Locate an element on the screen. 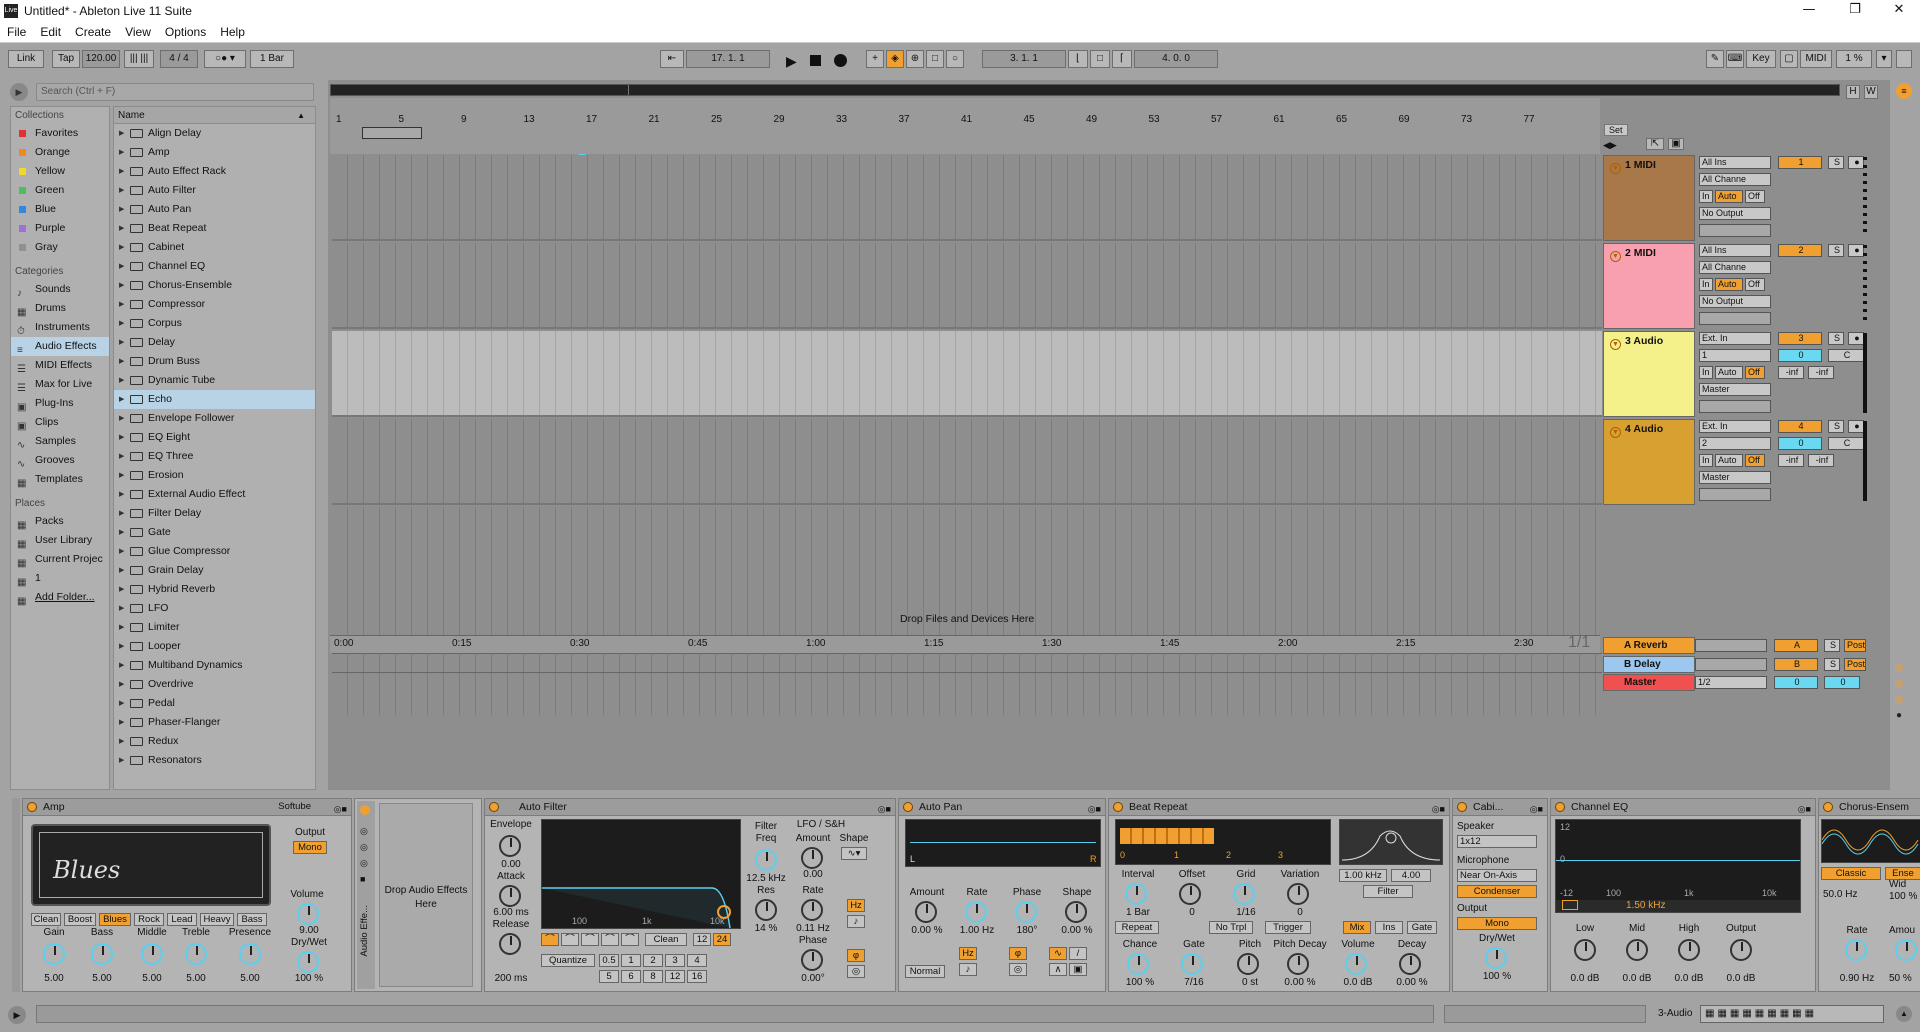 This screenshot has width=1920, height=1032. punch-icon: ○ is located at coordinates (955, 59).